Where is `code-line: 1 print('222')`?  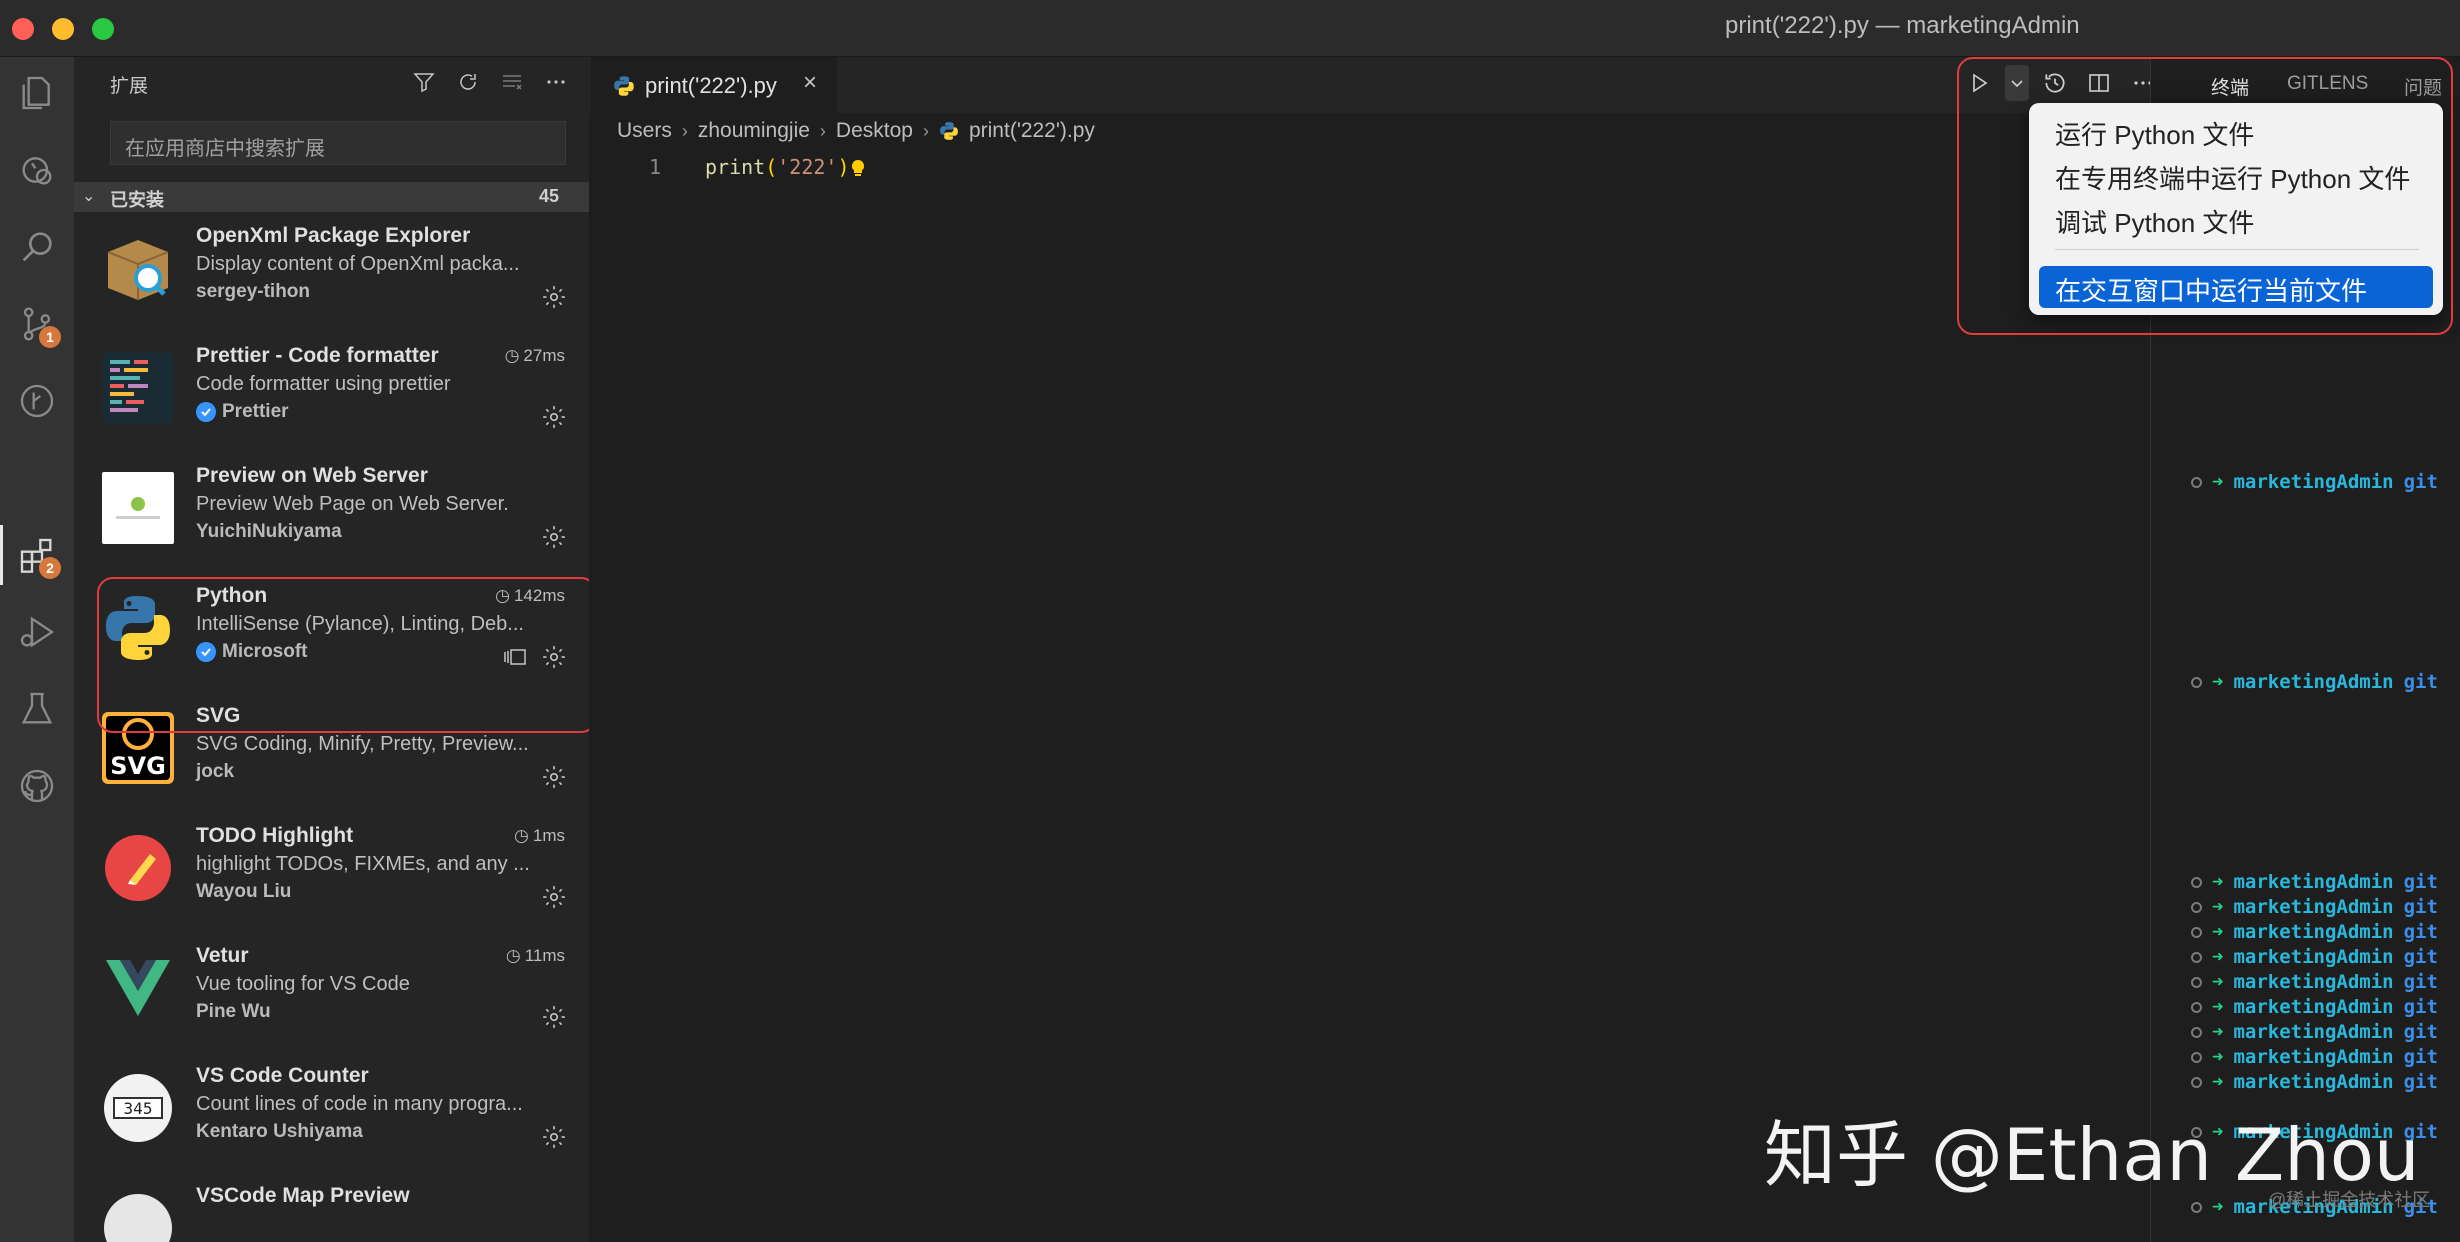
code-line: 1 print('222') is located at coordinates (1369, 168).